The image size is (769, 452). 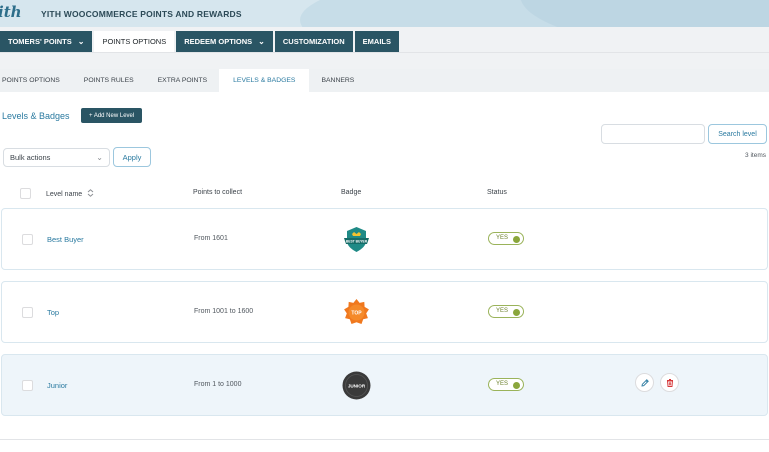 What do you see at coordinates (264, 80) in the screenshot?
I see `subtab-levels-badges: LEVELS & BADGES` at bounding box center [264, 80].